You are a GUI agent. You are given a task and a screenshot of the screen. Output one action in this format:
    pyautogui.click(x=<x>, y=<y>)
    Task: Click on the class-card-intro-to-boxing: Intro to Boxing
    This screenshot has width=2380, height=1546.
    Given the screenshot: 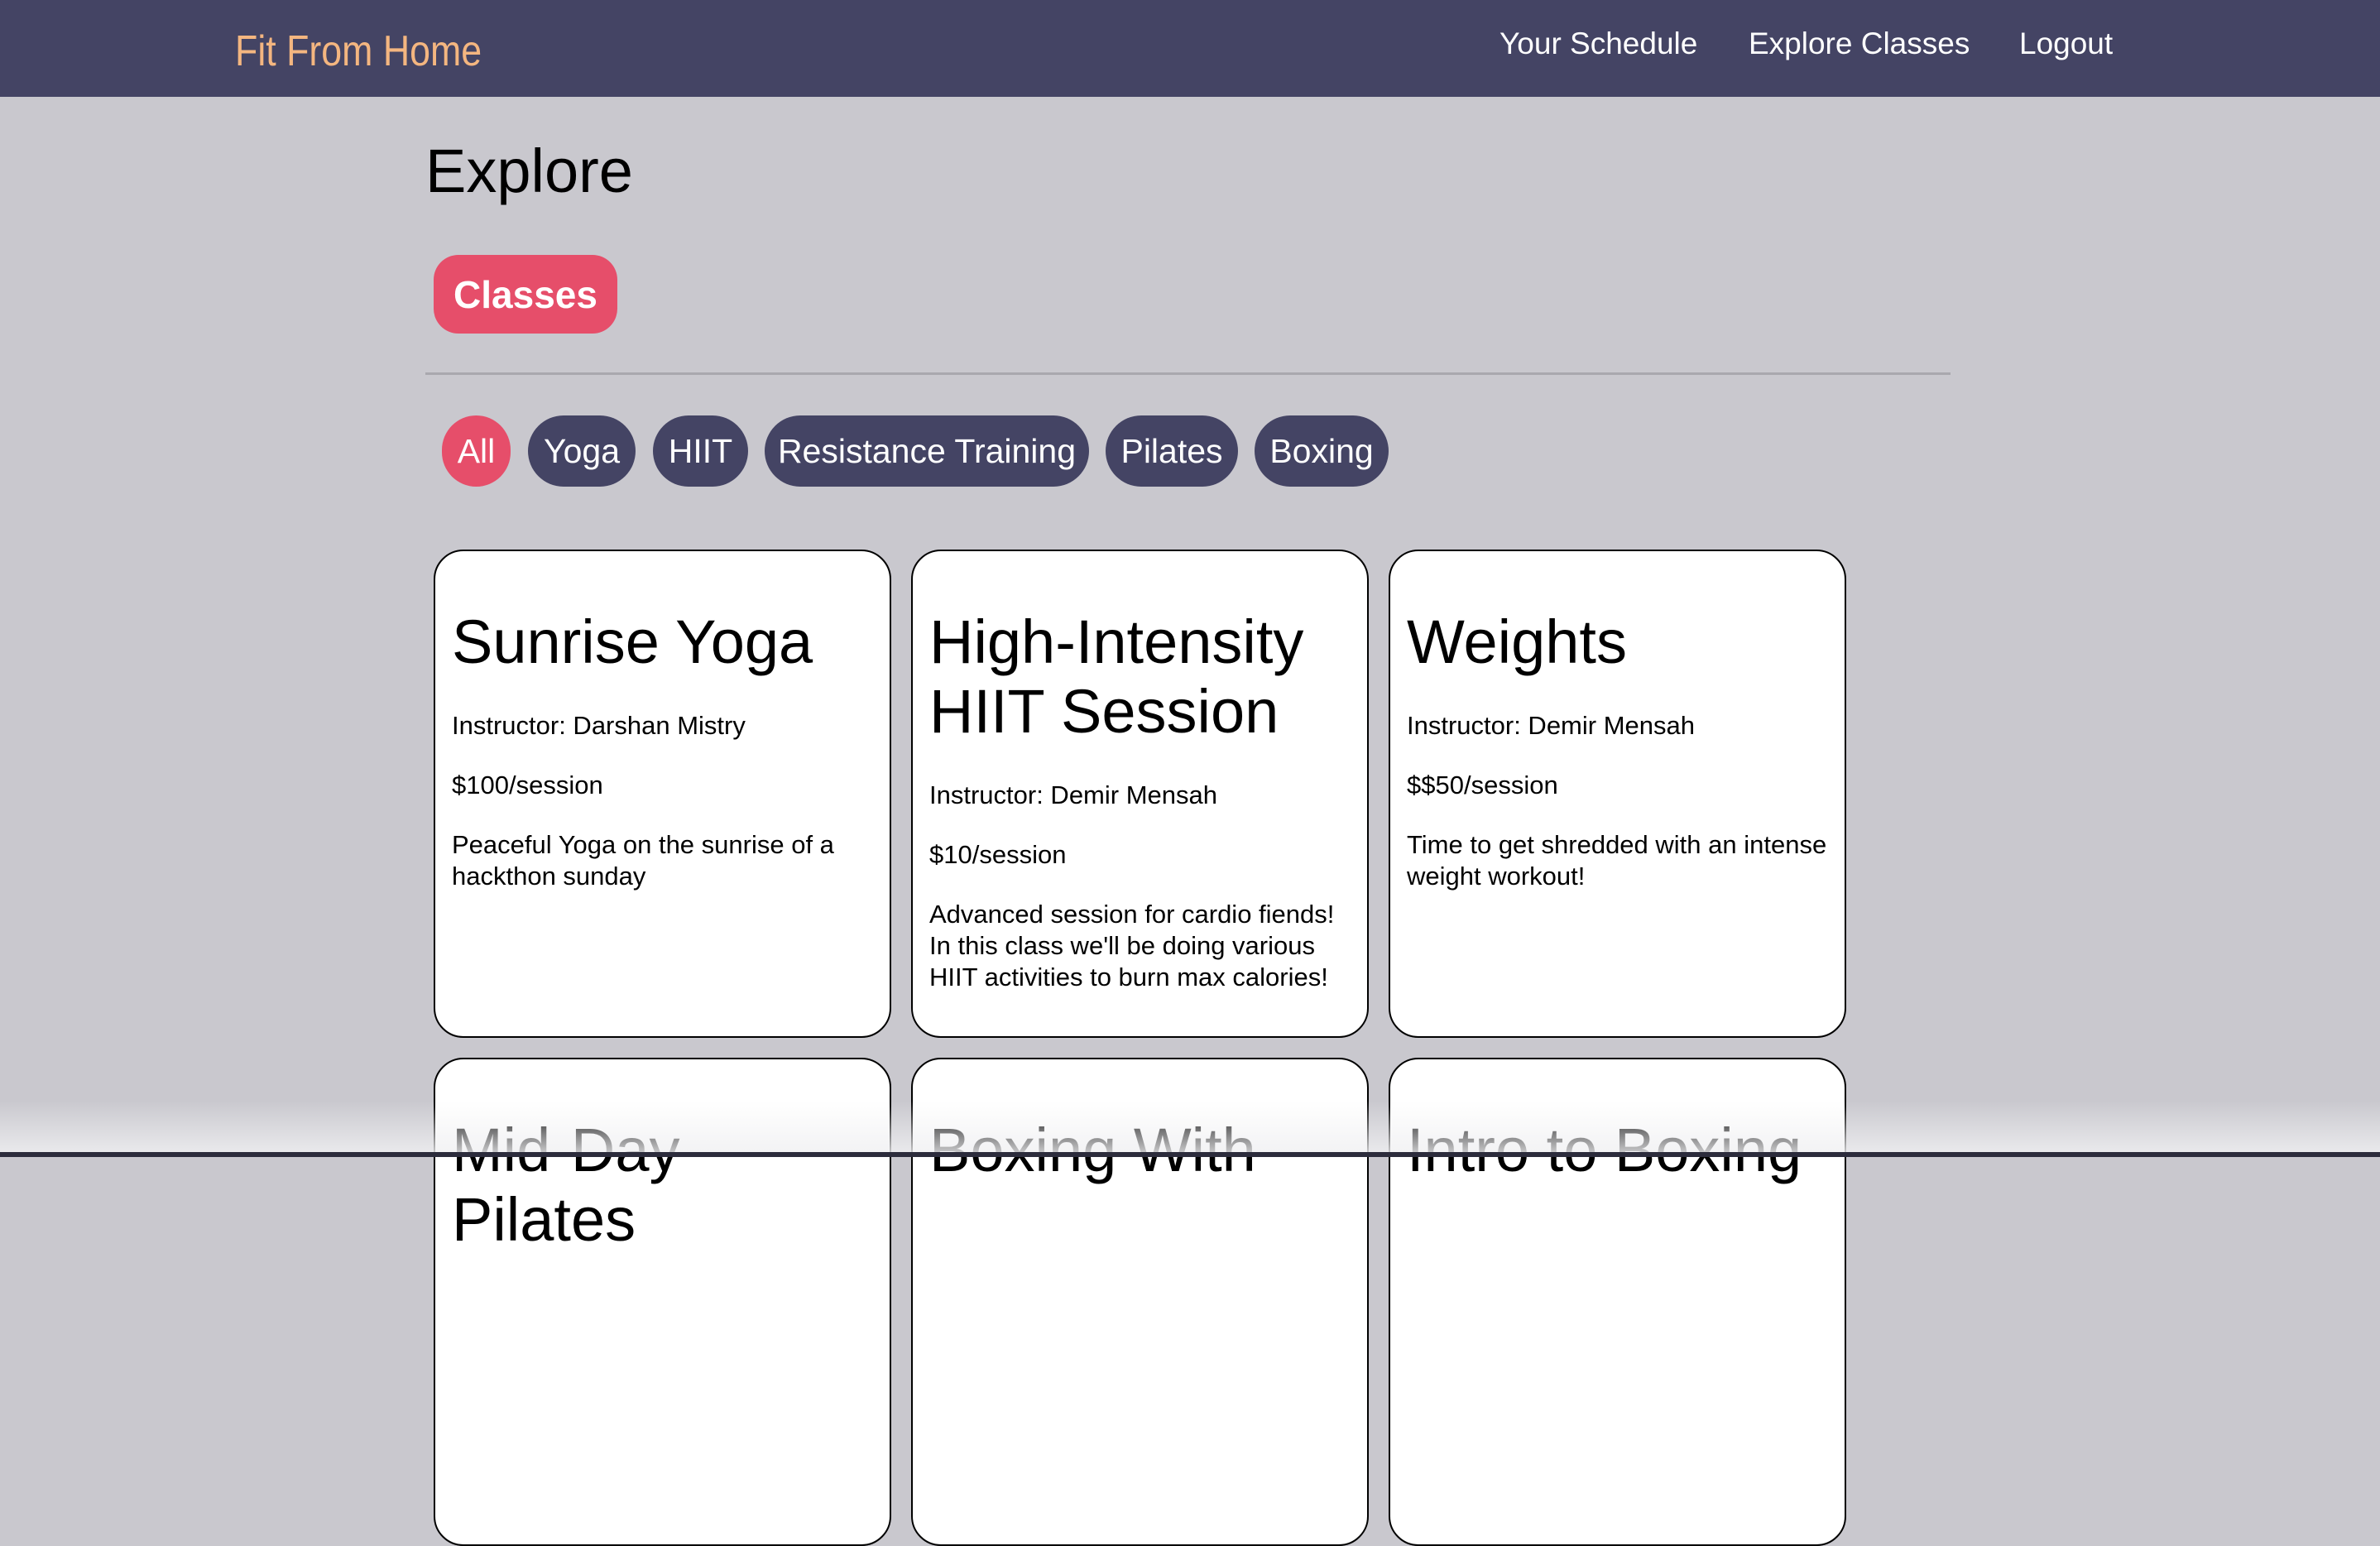 What is the action you would take?
    pyautogui.click(x=1617, y=1302)
    